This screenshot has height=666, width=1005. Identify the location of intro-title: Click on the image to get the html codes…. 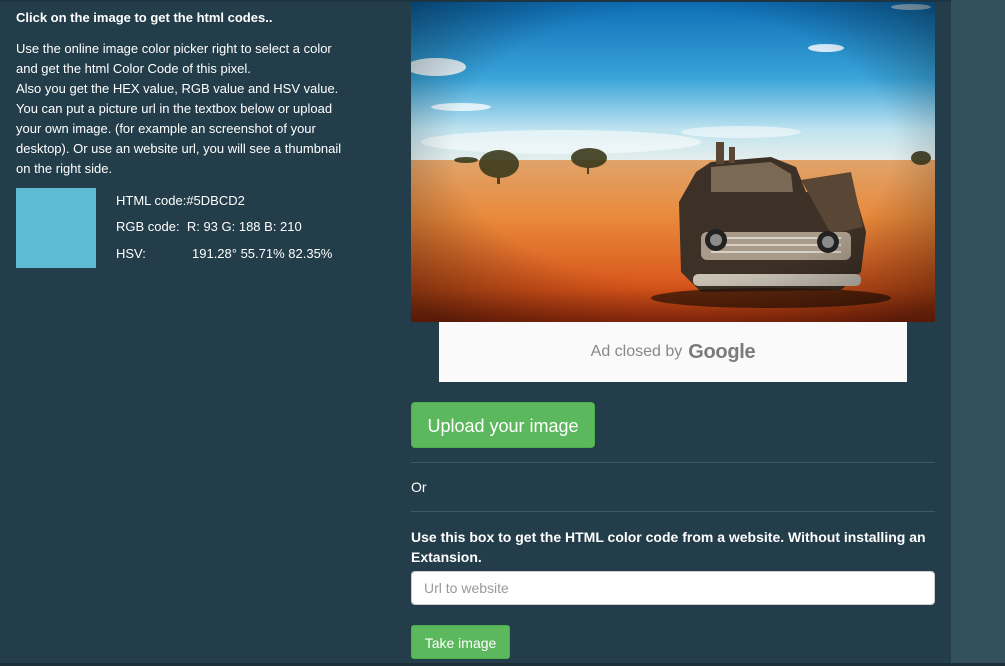
(144, 17).